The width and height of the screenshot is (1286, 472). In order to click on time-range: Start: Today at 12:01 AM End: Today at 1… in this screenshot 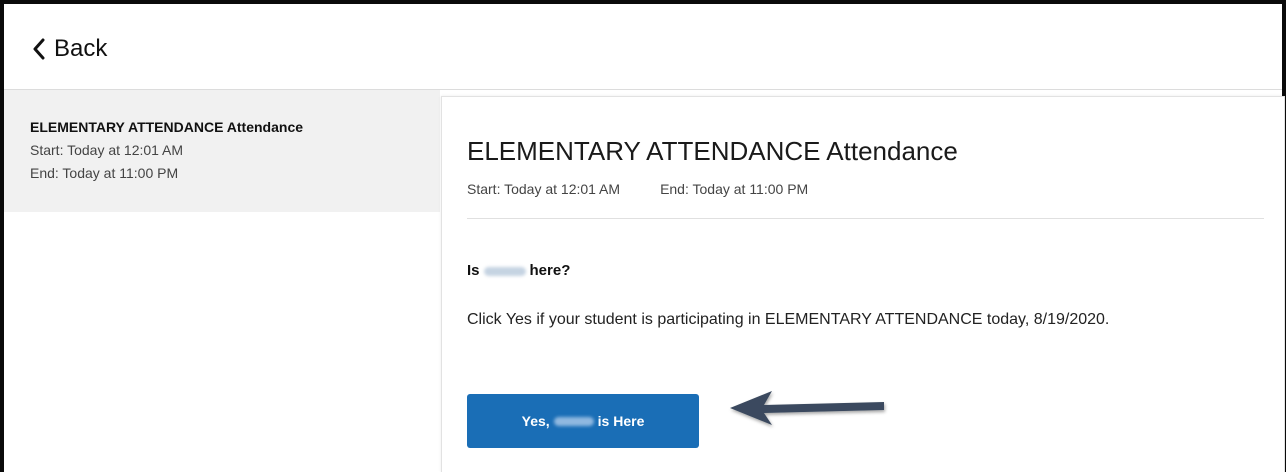, I will do `click(637, 189)`.